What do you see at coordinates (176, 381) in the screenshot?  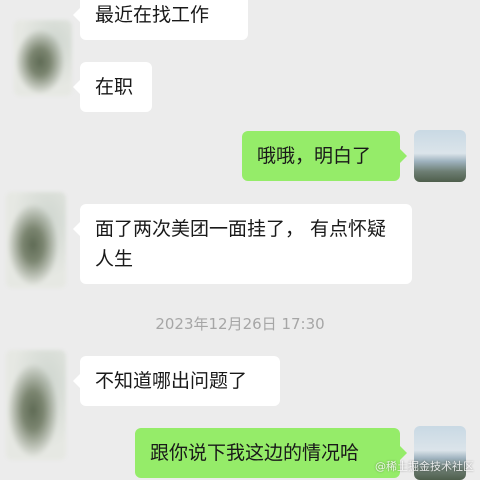 I see `message-bubble-received: 不知道哪出问题了` at bounding box center [176, 381].